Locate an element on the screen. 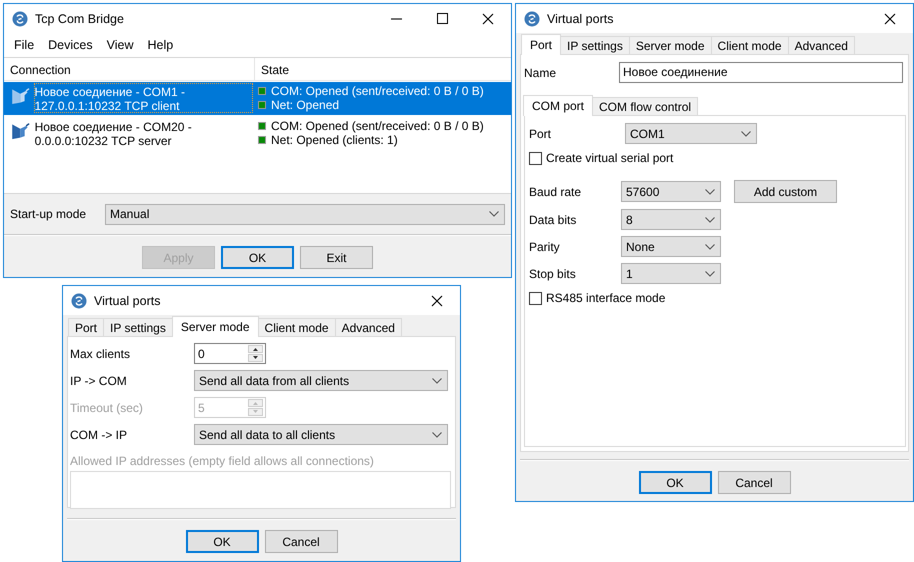 The image size is (914, 562). add-custom-button: Add custom is located at coordinates (785, 191).